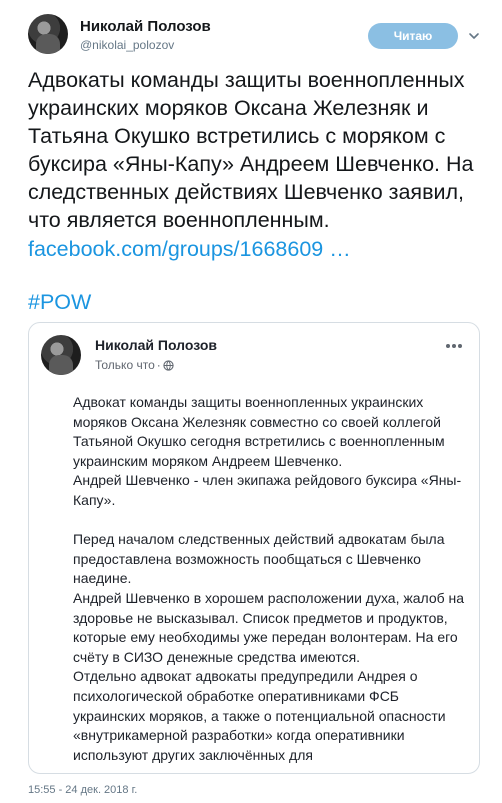 Image resolution: width=502 pixels, height=803 pixels. I want to click on tweet-header: Николай Полозов @nikolai_polozov Читаю, so click(258, 36).